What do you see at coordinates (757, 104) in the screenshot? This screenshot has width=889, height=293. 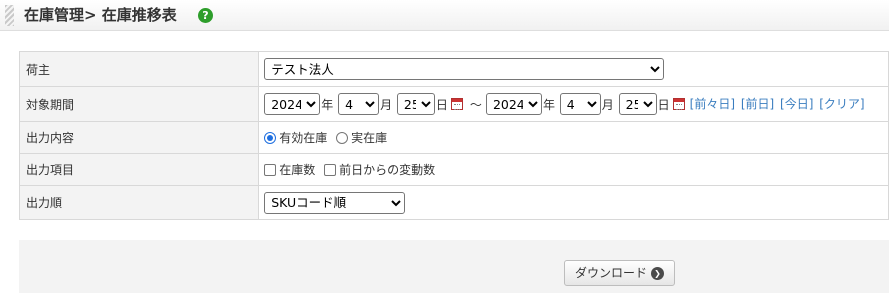 I see `prev-day-link: [前日]` at bounding box center [757, 104].